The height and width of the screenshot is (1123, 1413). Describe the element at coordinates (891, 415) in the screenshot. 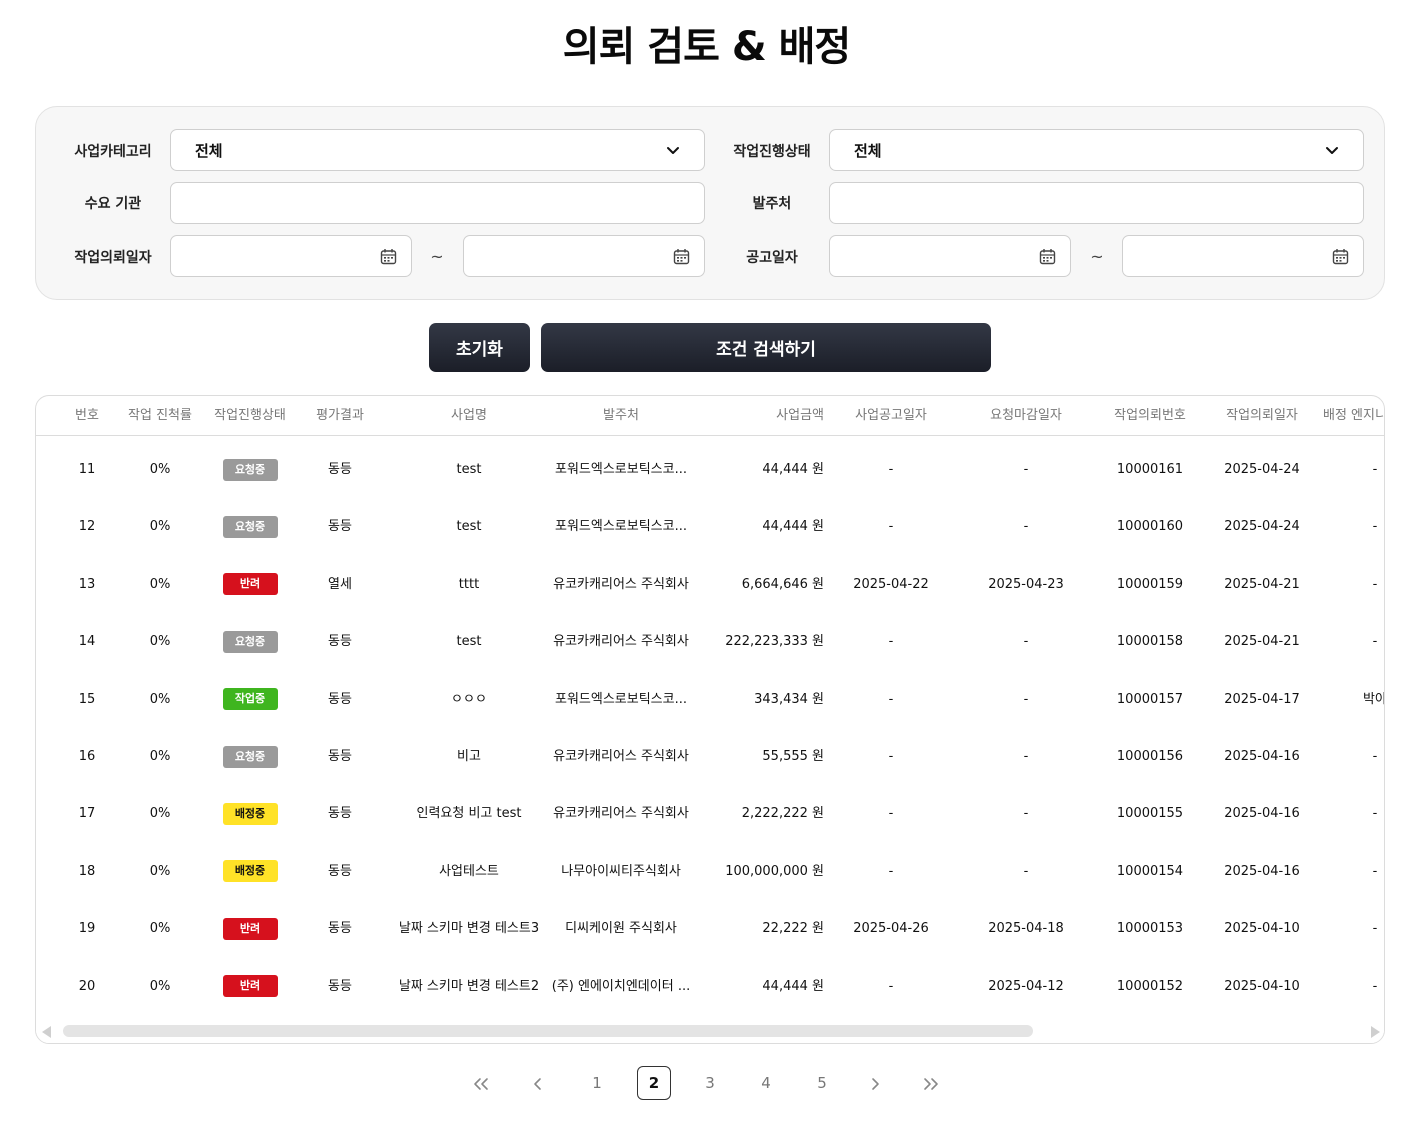

I see `header-notice-date: 사업공고일자` at that location.